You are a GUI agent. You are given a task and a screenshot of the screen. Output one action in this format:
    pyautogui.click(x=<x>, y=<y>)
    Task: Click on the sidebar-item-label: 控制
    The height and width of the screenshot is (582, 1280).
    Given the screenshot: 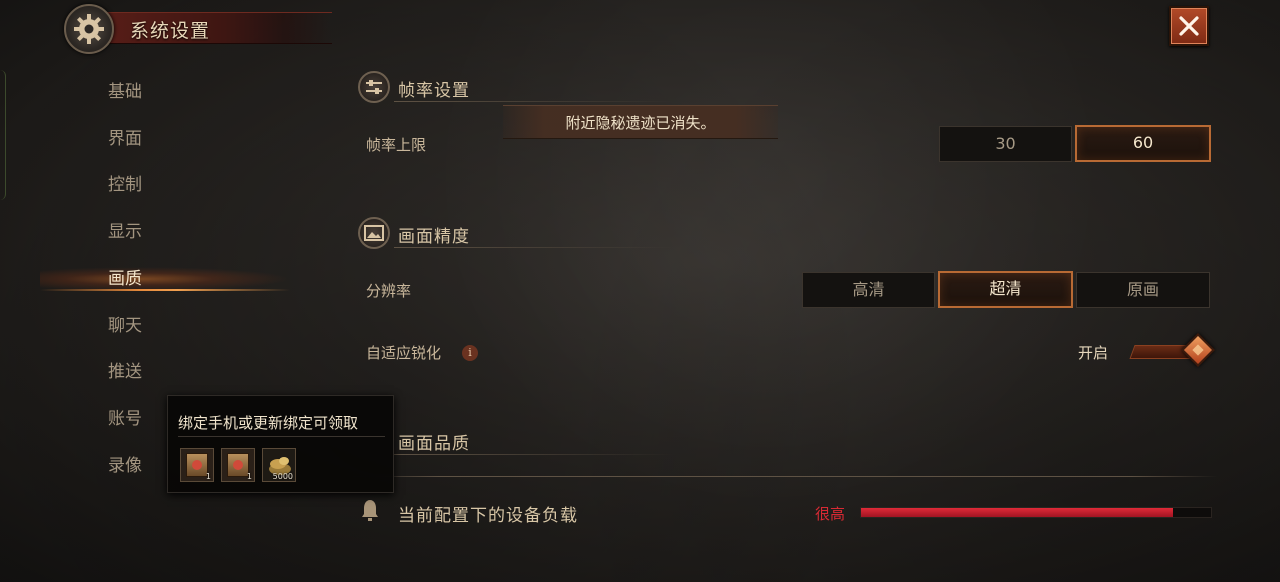 What is the action you would take?
    pyautogui.click(x=125, y=185)
    